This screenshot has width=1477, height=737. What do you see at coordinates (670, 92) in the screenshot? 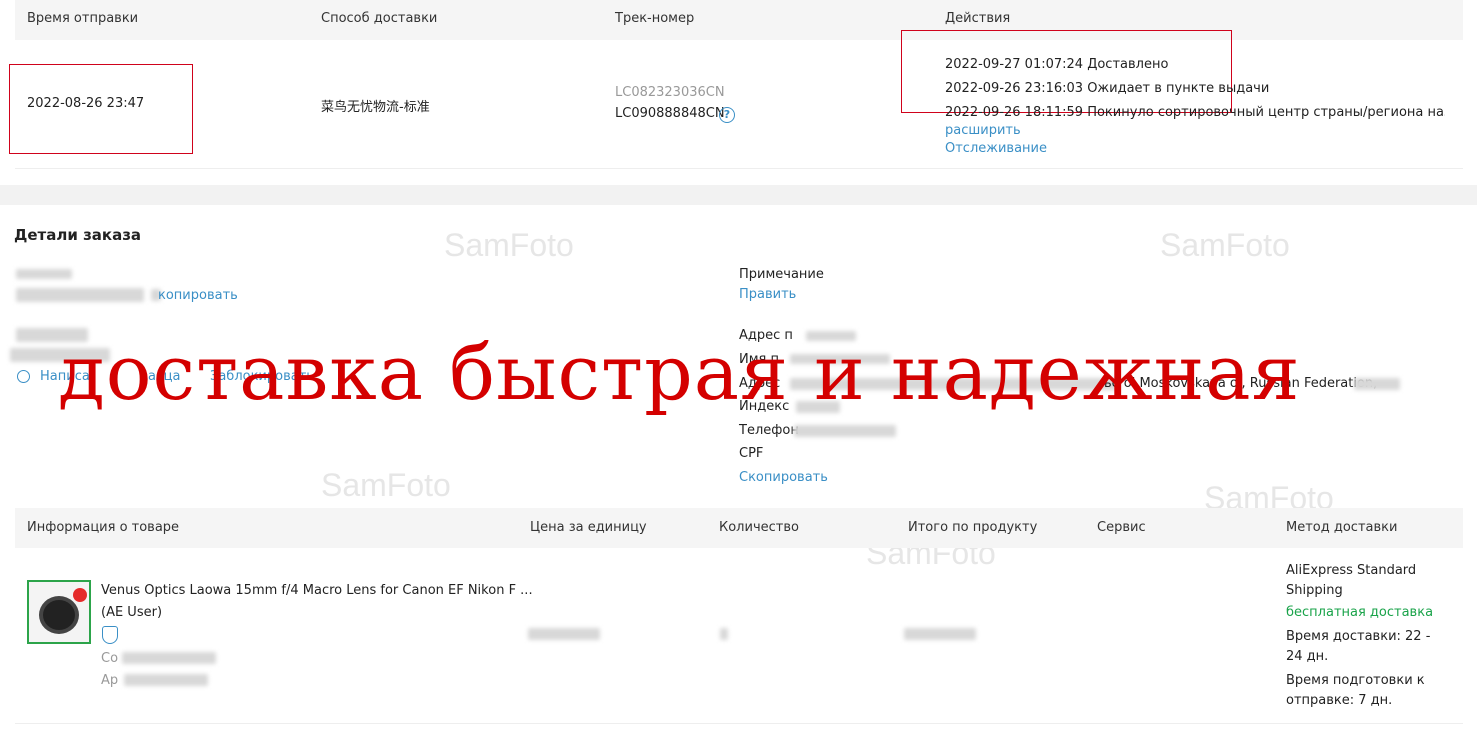
I see `tracking-old: LC082323036CN` at bounding box center [670, 92].